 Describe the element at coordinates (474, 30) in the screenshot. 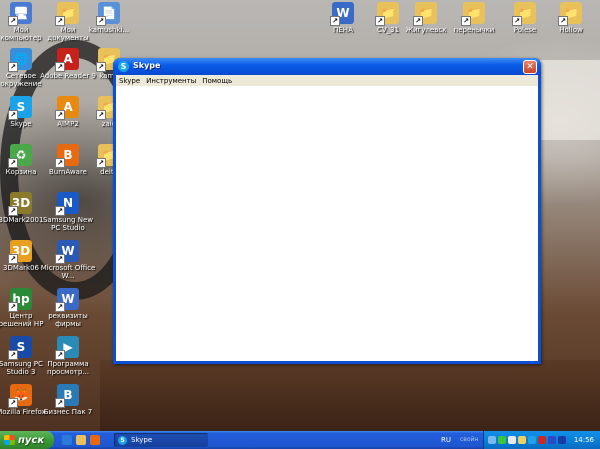

I see `desktop-icon-label: перенычки` at that location.